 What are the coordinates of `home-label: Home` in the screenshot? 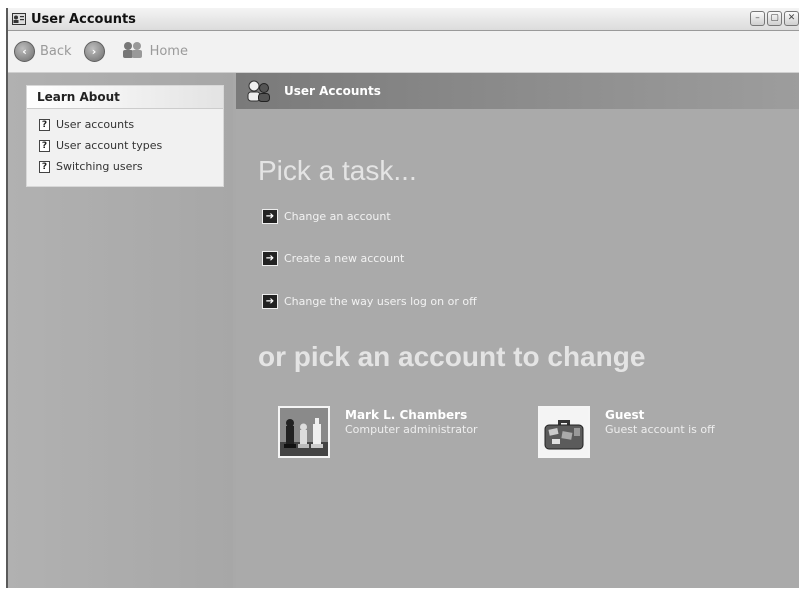 It's located at (168, 51).